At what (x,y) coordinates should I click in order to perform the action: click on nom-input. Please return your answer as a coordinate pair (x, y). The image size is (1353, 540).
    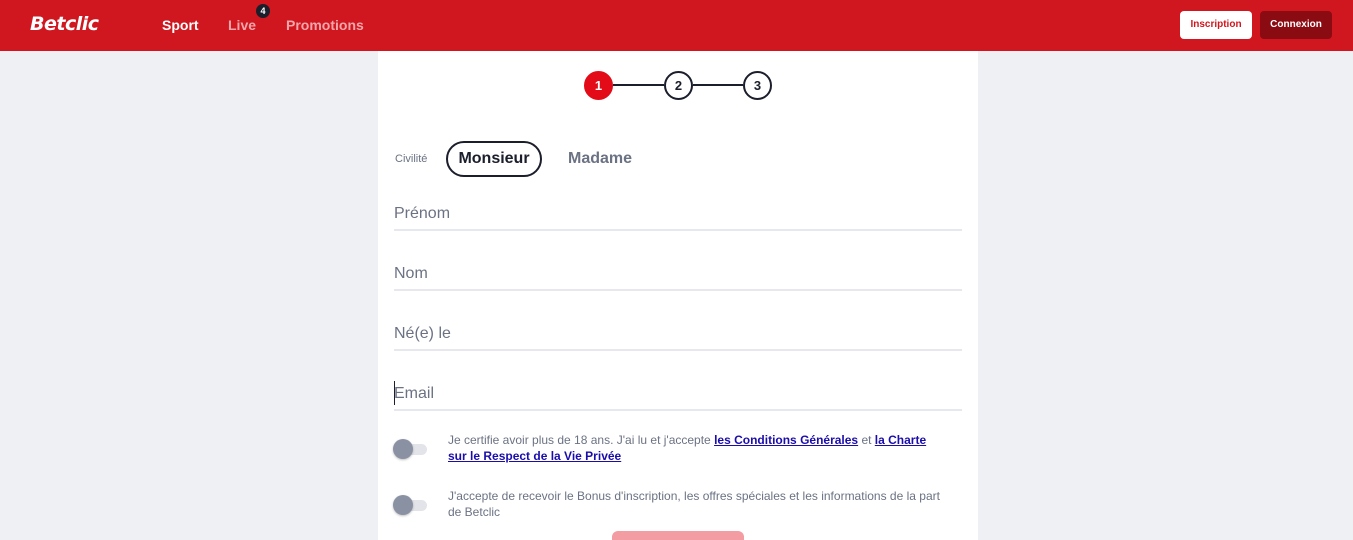
    Looking at the image, I should click on (678, 274).